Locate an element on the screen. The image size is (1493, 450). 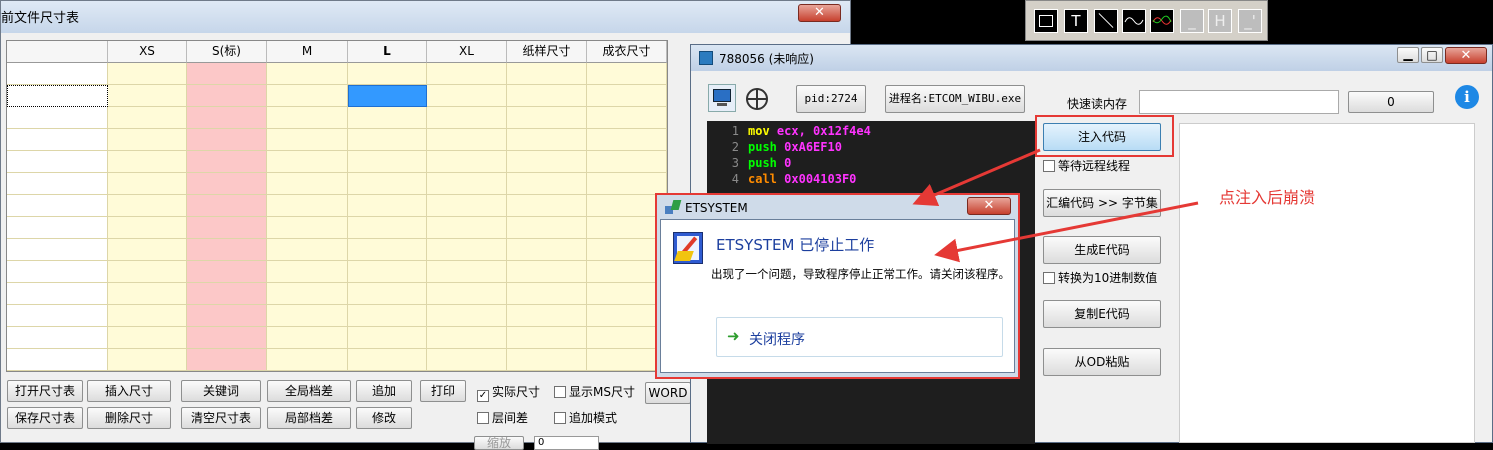
annotation-arrows is located at coordinates (1055, 205).